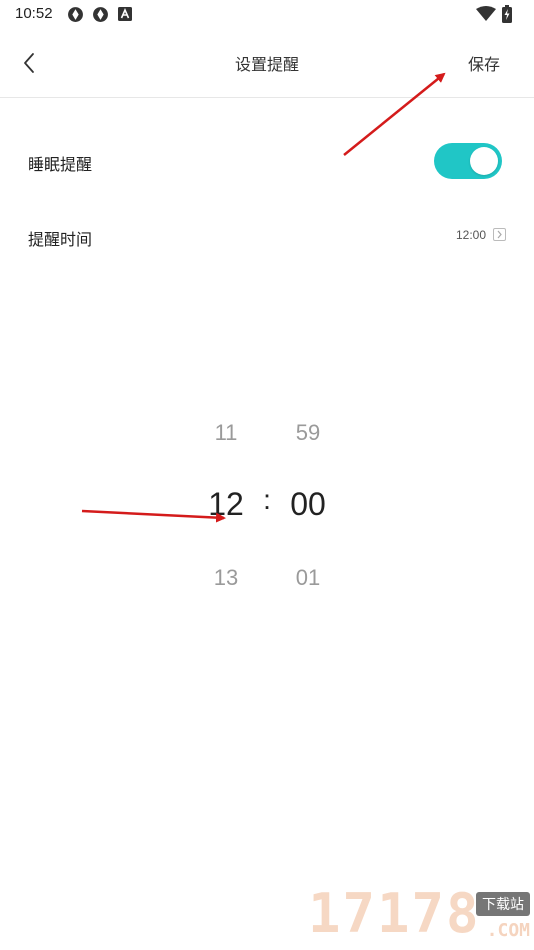 The height and width of the screenshot is (950, 534). What do you see at coordinates (267, 15) in the screenshot?
I see `status-bar: 10:52` at bounding box center [267, 15].